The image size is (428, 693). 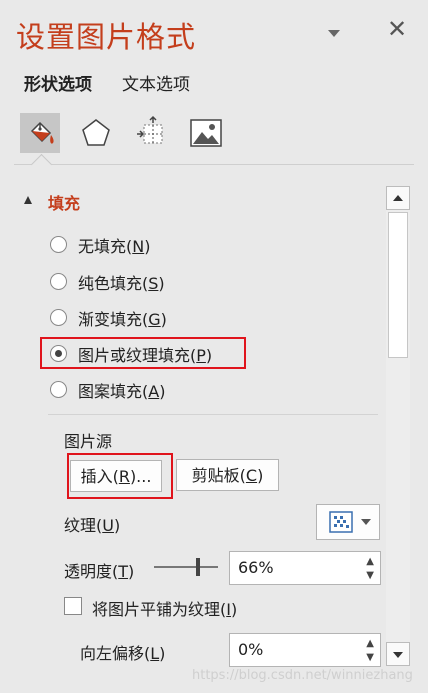 What do you see at coordinates (99, 571) in the screenshot?
I see `transparency-label: 透明度(T)` at bounding box center [99, 571].